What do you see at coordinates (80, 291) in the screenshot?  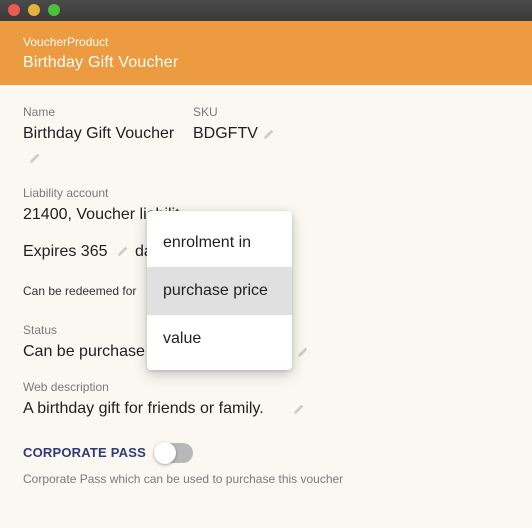 I see `redeem-text: Can be redeemed for` at bounding box center [80, 291].